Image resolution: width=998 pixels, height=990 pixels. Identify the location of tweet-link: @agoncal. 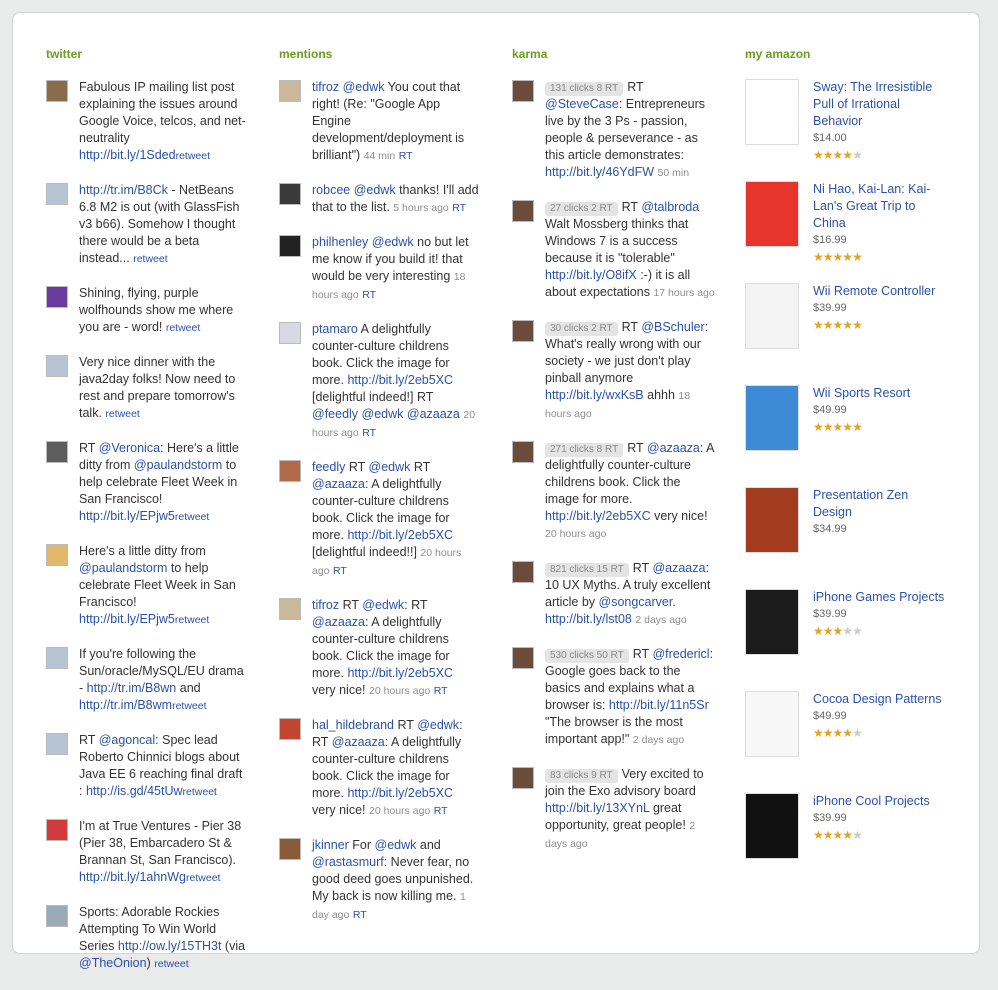
(127, 740).